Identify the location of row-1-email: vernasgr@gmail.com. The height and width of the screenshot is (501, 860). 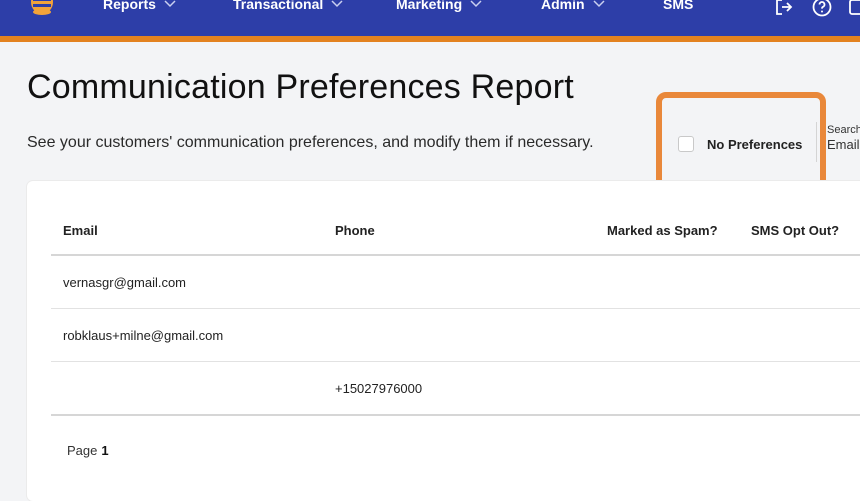
(125, 282).